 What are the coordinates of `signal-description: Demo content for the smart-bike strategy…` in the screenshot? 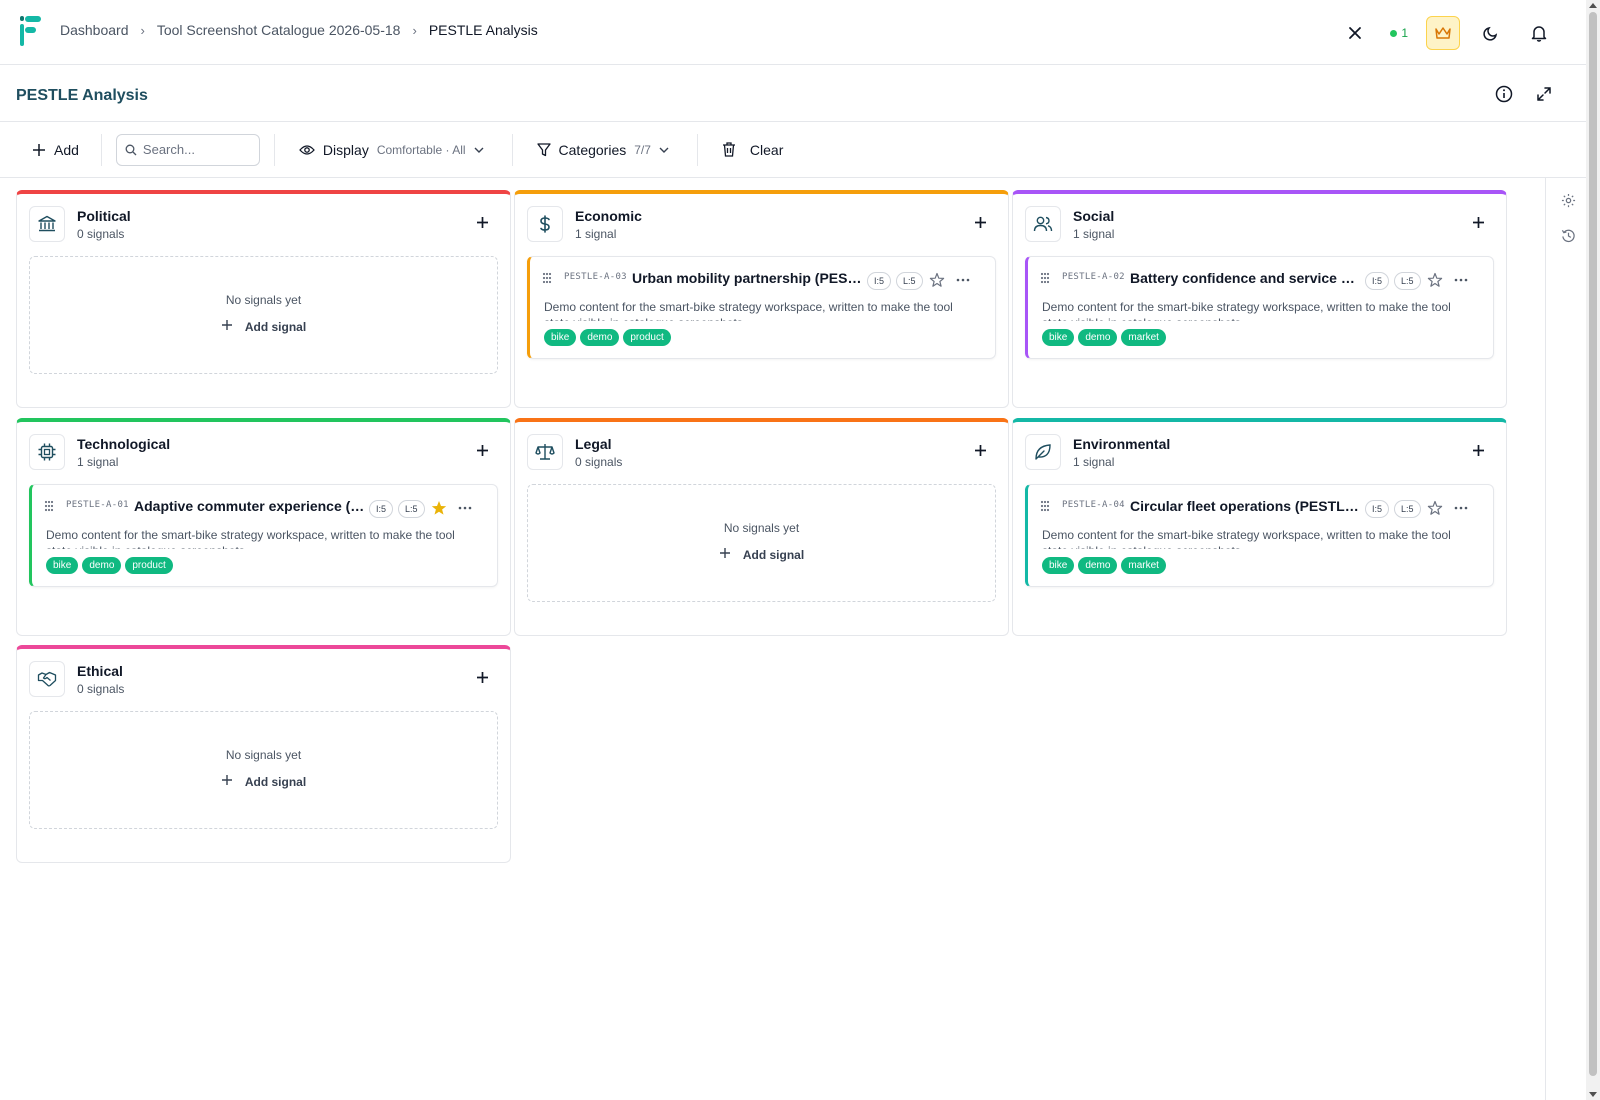 It's located at (250, 538).